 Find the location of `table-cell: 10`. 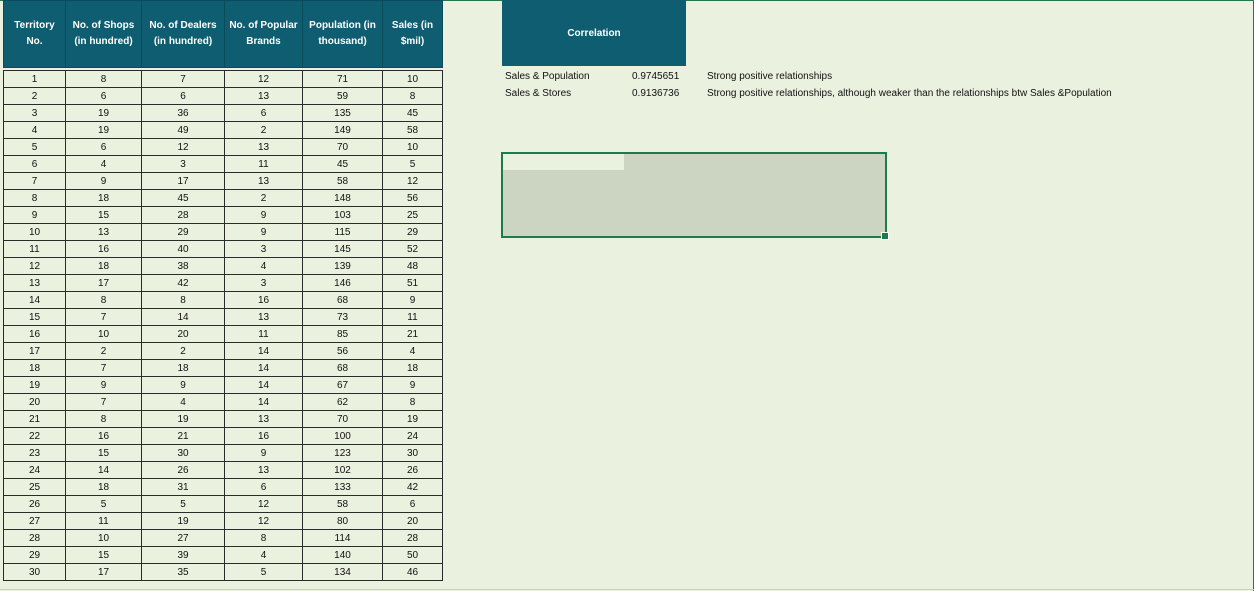

table-cell: 10 is located at coordinates (103, 334).